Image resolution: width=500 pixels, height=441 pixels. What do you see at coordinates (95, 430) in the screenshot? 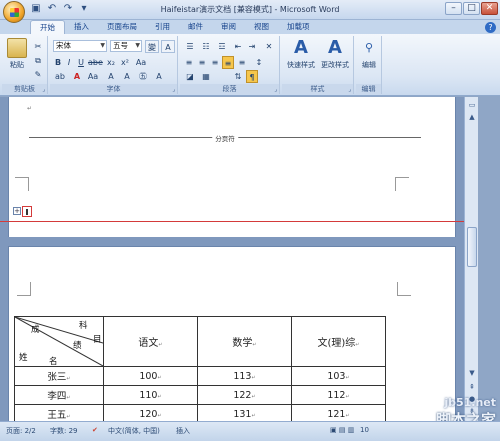
I see `proofing-icon: ✔` at bounding box center [95, 430].